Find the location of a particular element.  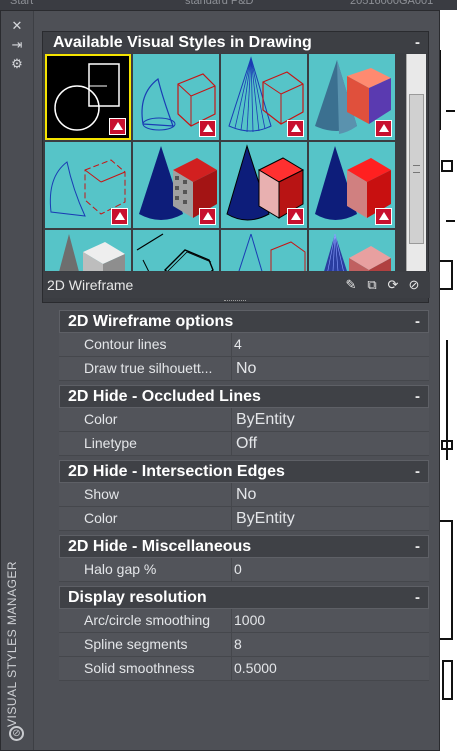

section-header: 2D Hide - Miscellaneous - is located at coordinates (244, 546).